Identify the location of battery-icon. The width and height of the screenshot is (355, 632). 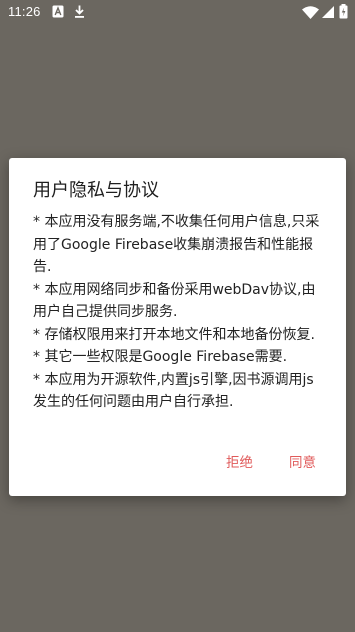
(343, 11).